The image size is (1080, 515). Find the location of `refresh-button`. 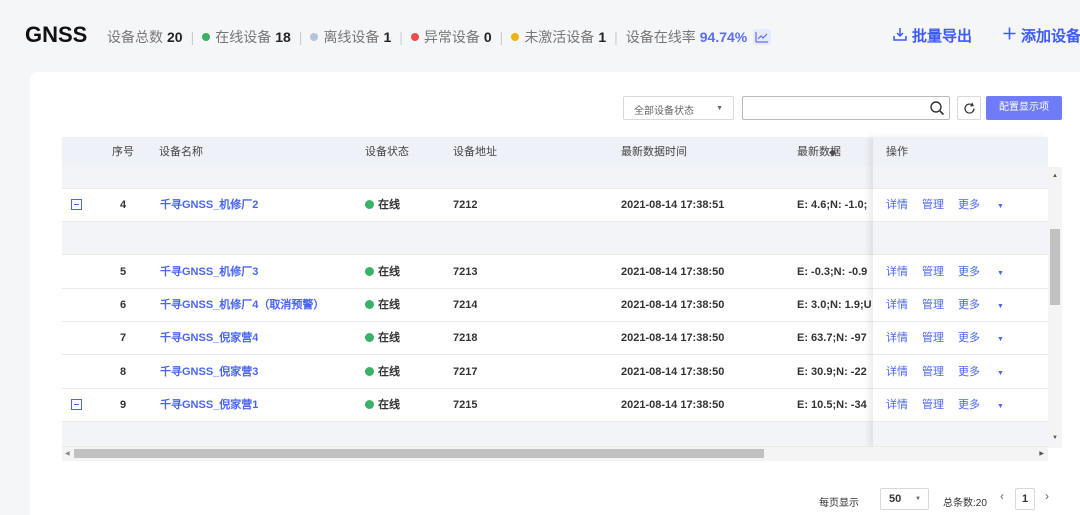

refresh-button is located at coordinates (969, 108).